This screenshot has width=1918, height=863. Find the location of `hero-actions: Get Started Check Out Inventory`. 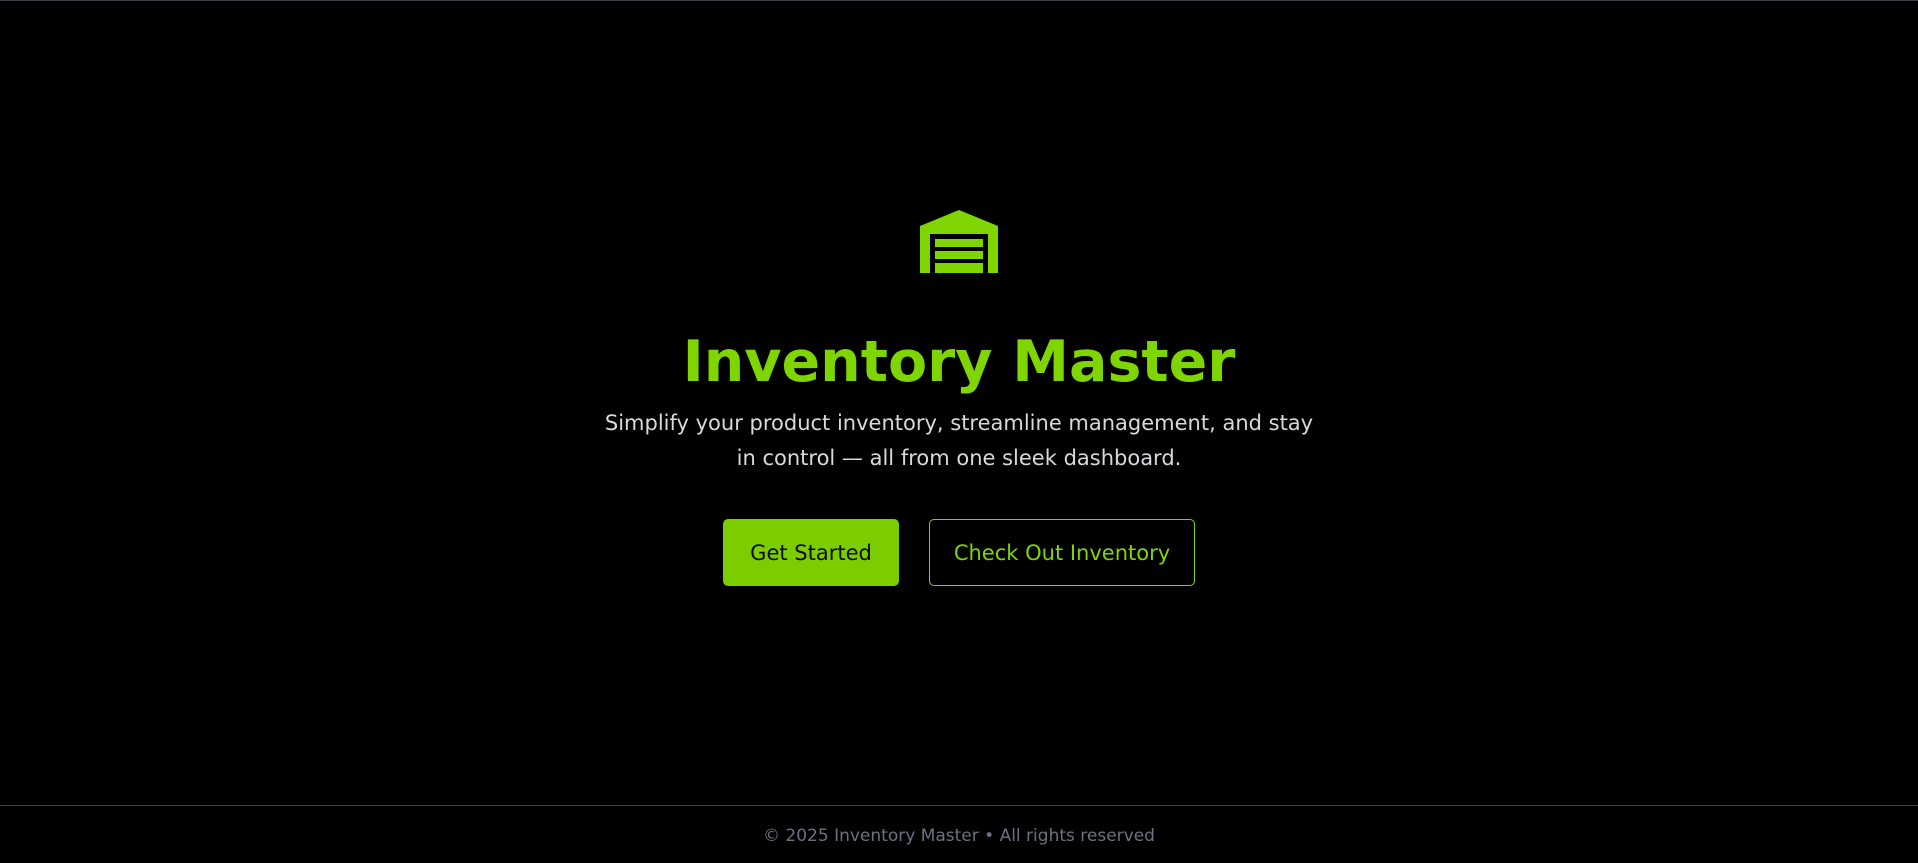

hero-actions: Get Started Check Out Inventory is located at coordinates (959, 552).